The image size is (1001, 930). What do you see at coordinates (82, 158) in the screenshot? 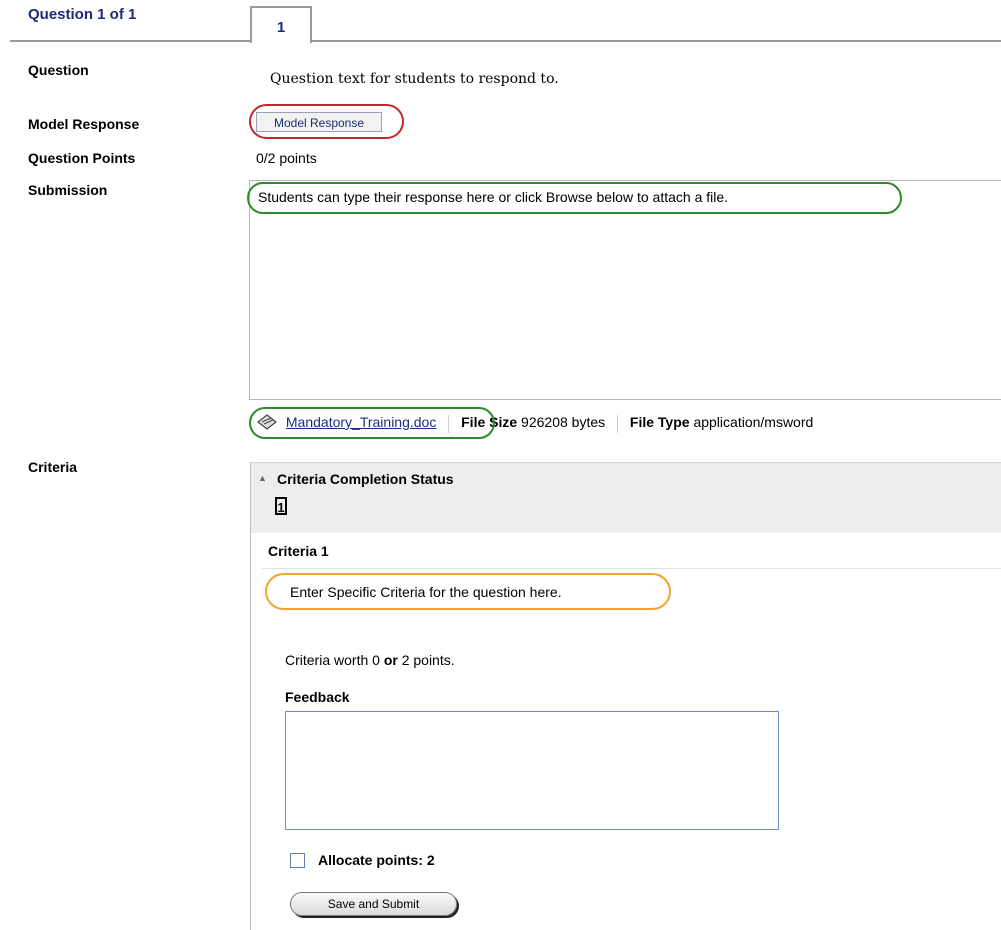
I see `question-points-label: Question Points` at bounding box center [82, 158].